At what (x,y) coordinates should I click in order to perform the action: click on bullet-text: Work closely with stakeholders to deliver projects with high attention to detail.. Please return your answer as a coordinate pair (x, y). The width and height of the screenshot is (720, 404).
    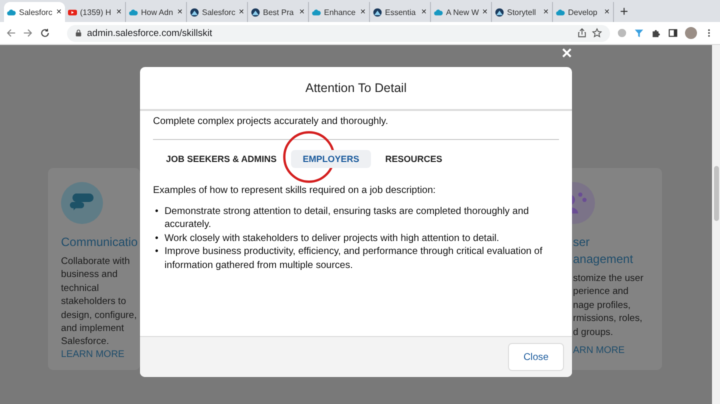
    Looking at the image, I should click on (332, 239).